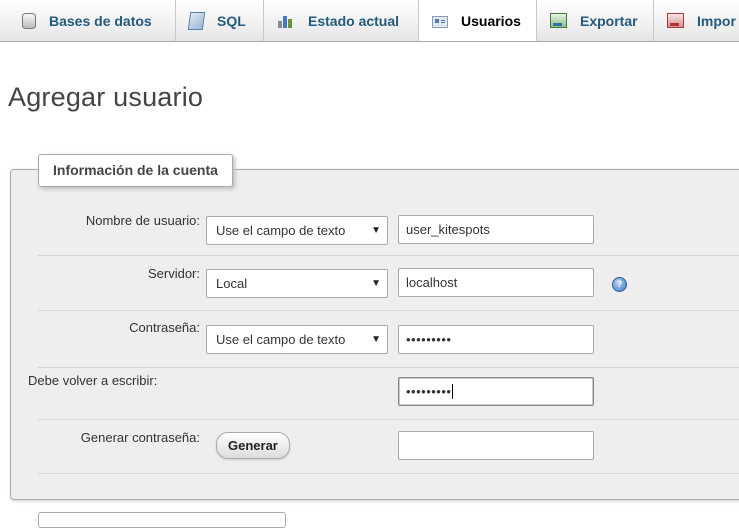 This screenshot has height=528, width=739. What do you see at coordinates (383, 393) in the screenshot?
I see `retype-row: Debe volver a escribir: •••••••••` at bounding box center [383, 393].